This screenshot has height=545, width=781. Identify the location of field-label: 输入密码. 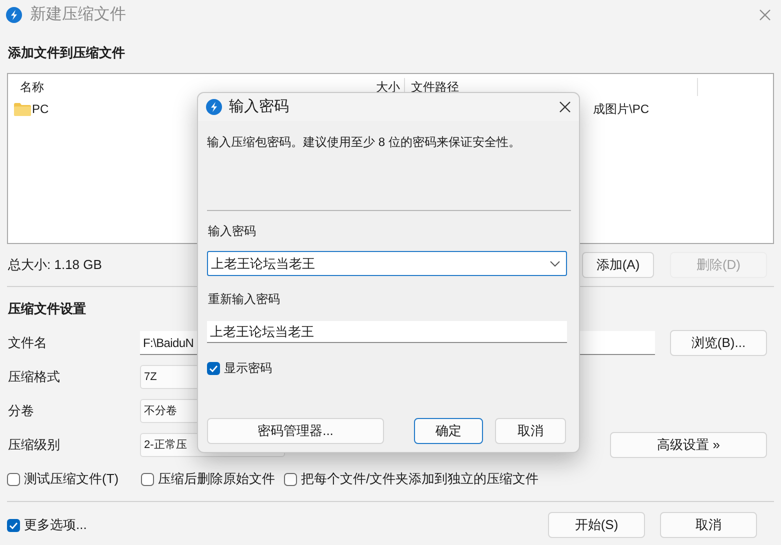
(232, 231).